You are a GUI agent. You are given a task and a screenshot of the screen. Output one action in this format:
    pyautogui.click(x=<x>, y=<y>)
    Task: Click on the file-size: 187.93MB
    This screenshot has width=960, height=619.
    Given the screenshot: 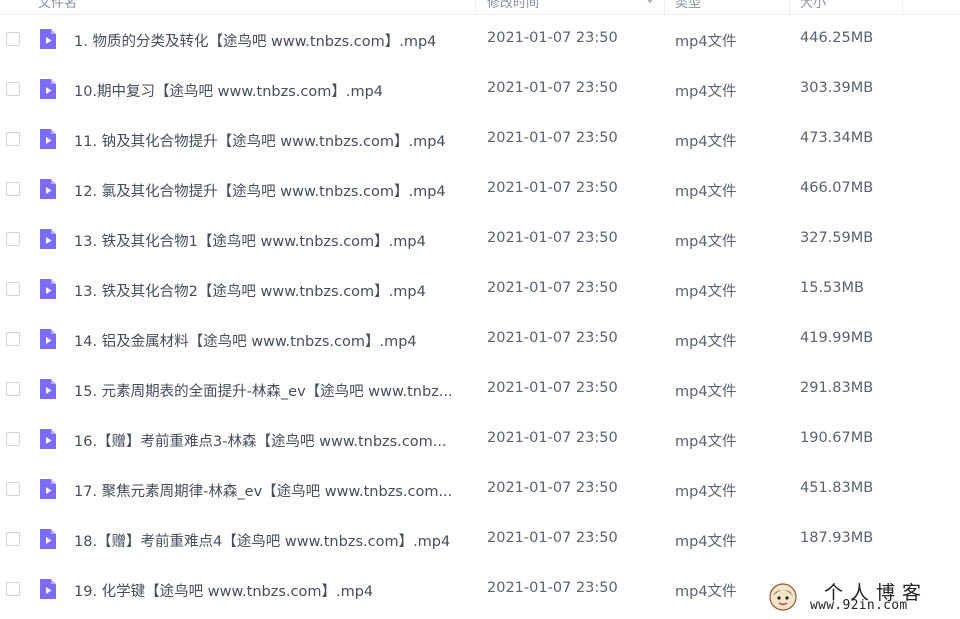 What is the action you would take?
    pyautogui.click(x=837, y=538)
    